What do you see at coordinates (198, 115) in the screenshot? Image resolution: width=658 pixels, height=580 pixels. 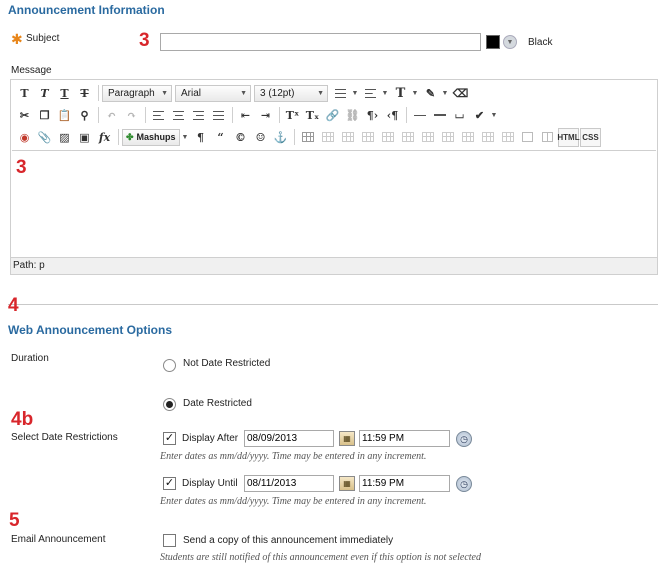 I see `align-right-icon` at bounding box center [198, 115].